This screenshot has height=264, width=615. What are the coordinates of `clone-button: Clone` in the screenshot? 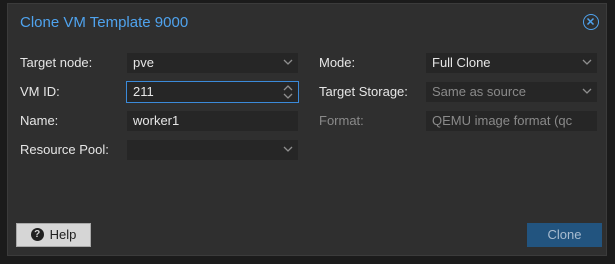 It's located at (564, 235).